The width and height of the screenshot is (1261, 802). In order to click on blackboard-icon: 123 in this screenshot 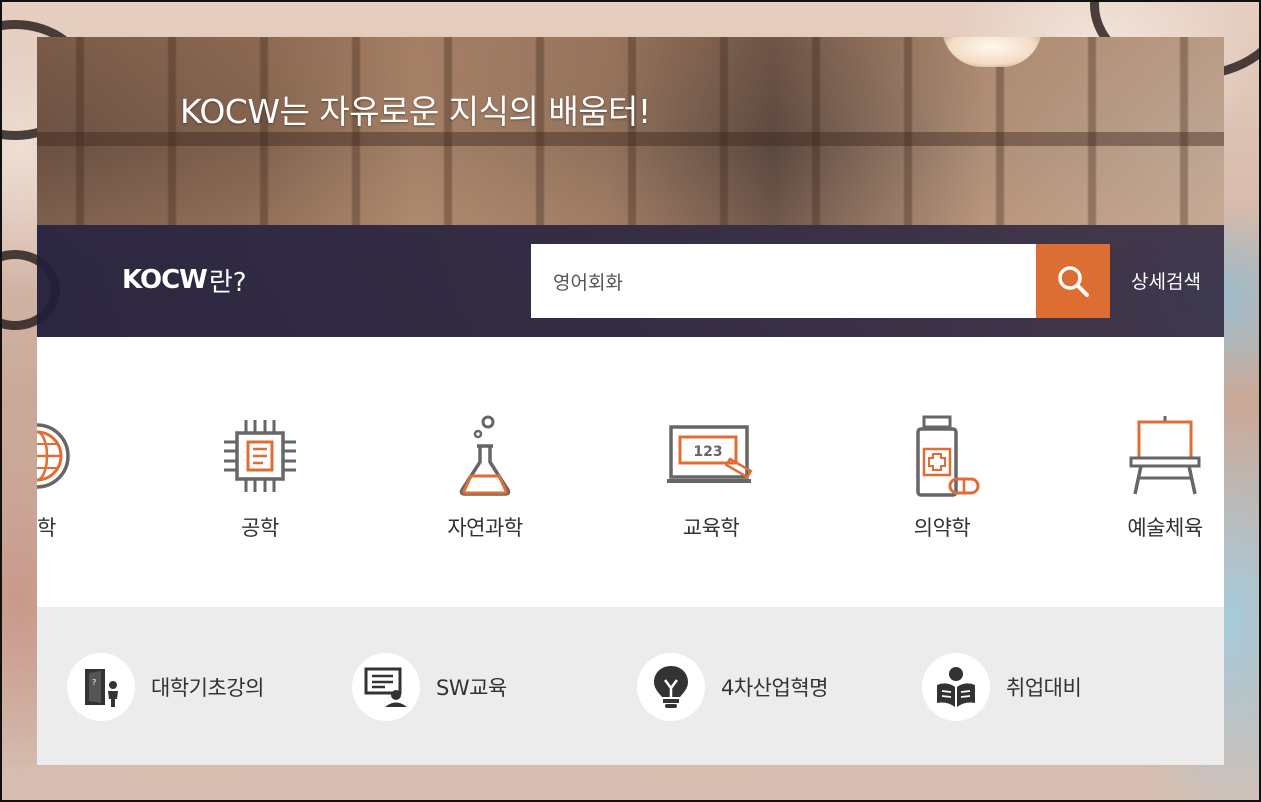, I will do `click(711, 456)`.